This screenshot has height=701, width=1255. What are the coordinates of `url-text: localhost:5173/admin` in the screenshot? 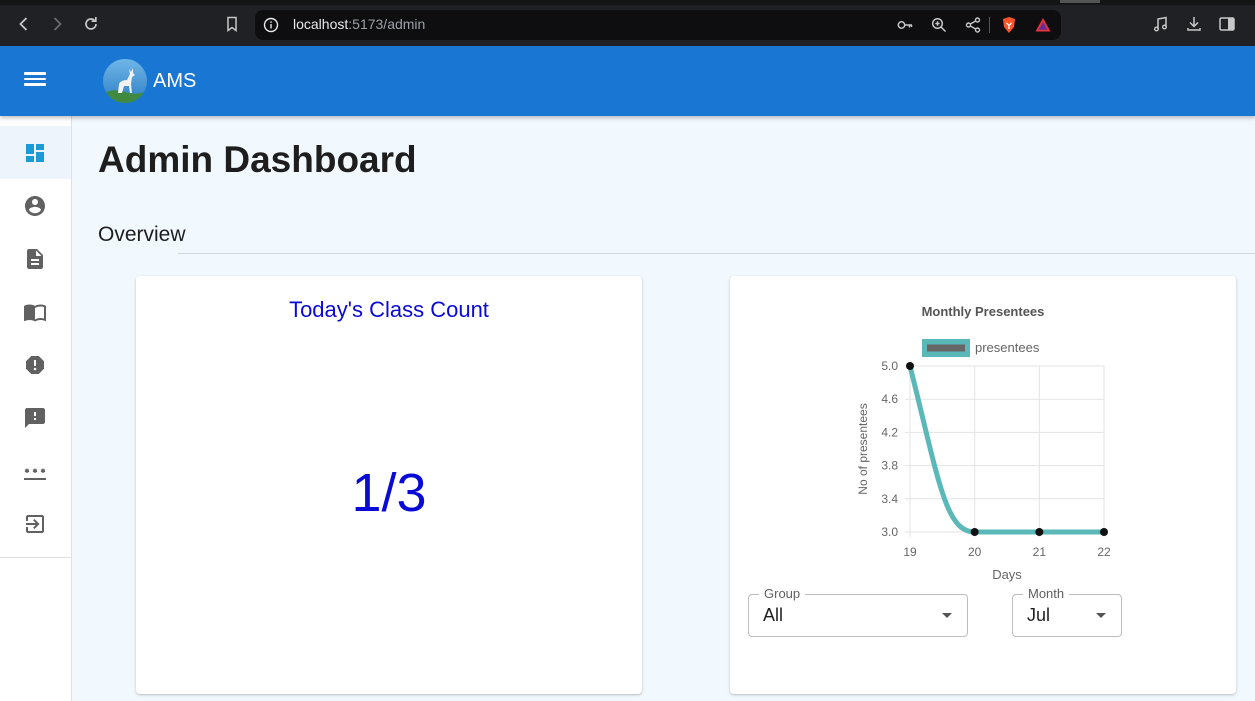 It's located at (359, 24).